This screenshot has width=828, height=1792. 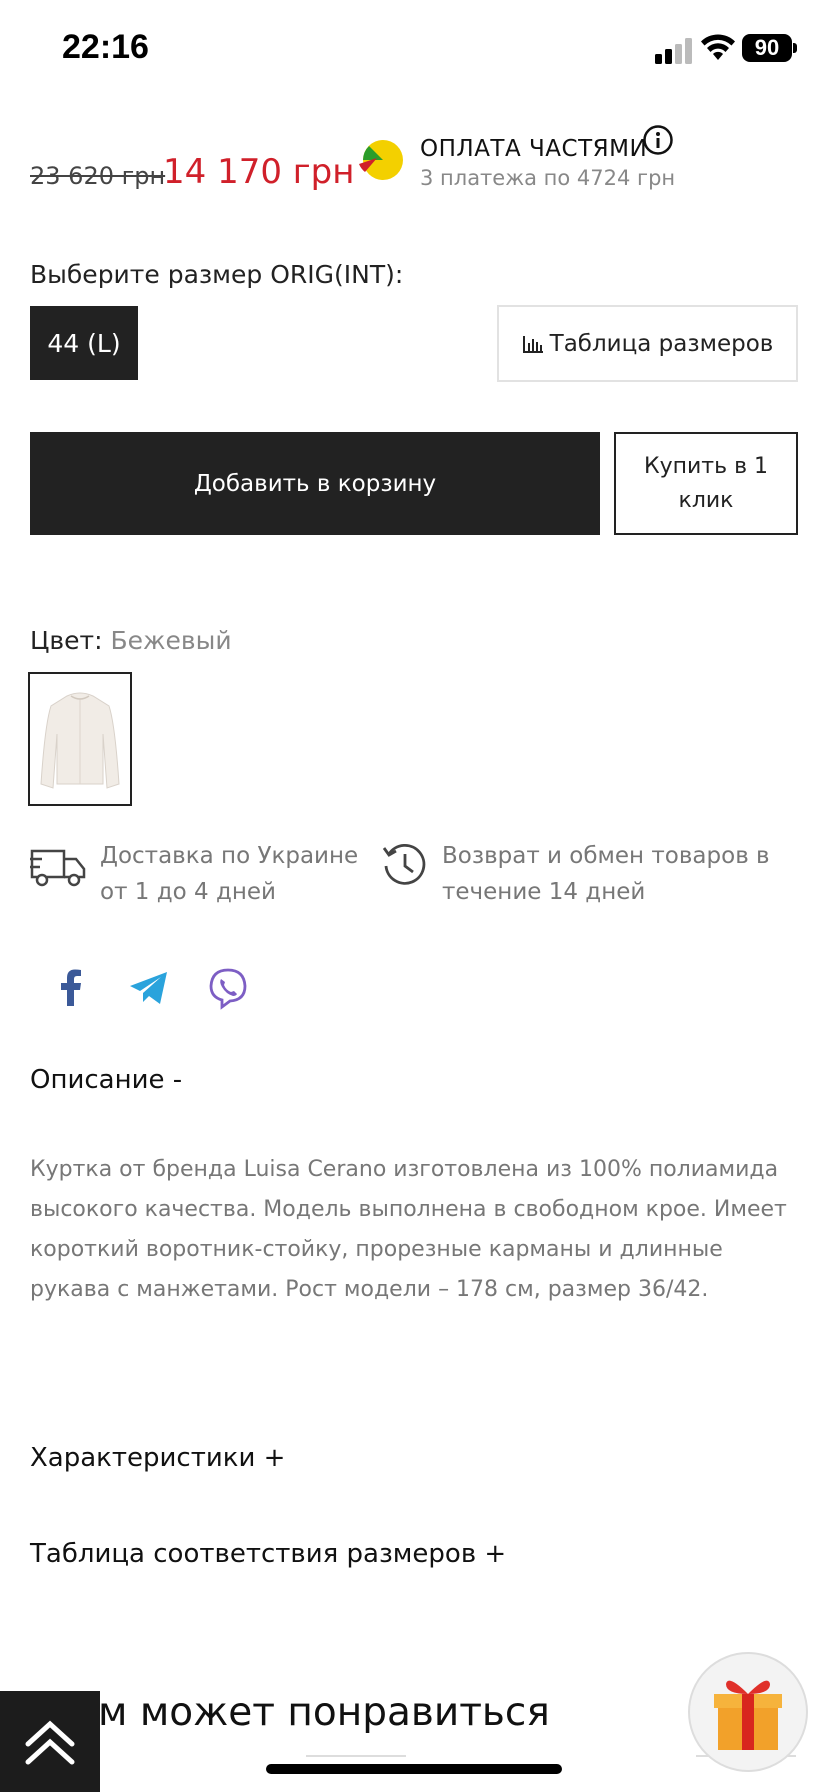 I want to click on jacket-thumbnail-image, so click(x=80, y=740).